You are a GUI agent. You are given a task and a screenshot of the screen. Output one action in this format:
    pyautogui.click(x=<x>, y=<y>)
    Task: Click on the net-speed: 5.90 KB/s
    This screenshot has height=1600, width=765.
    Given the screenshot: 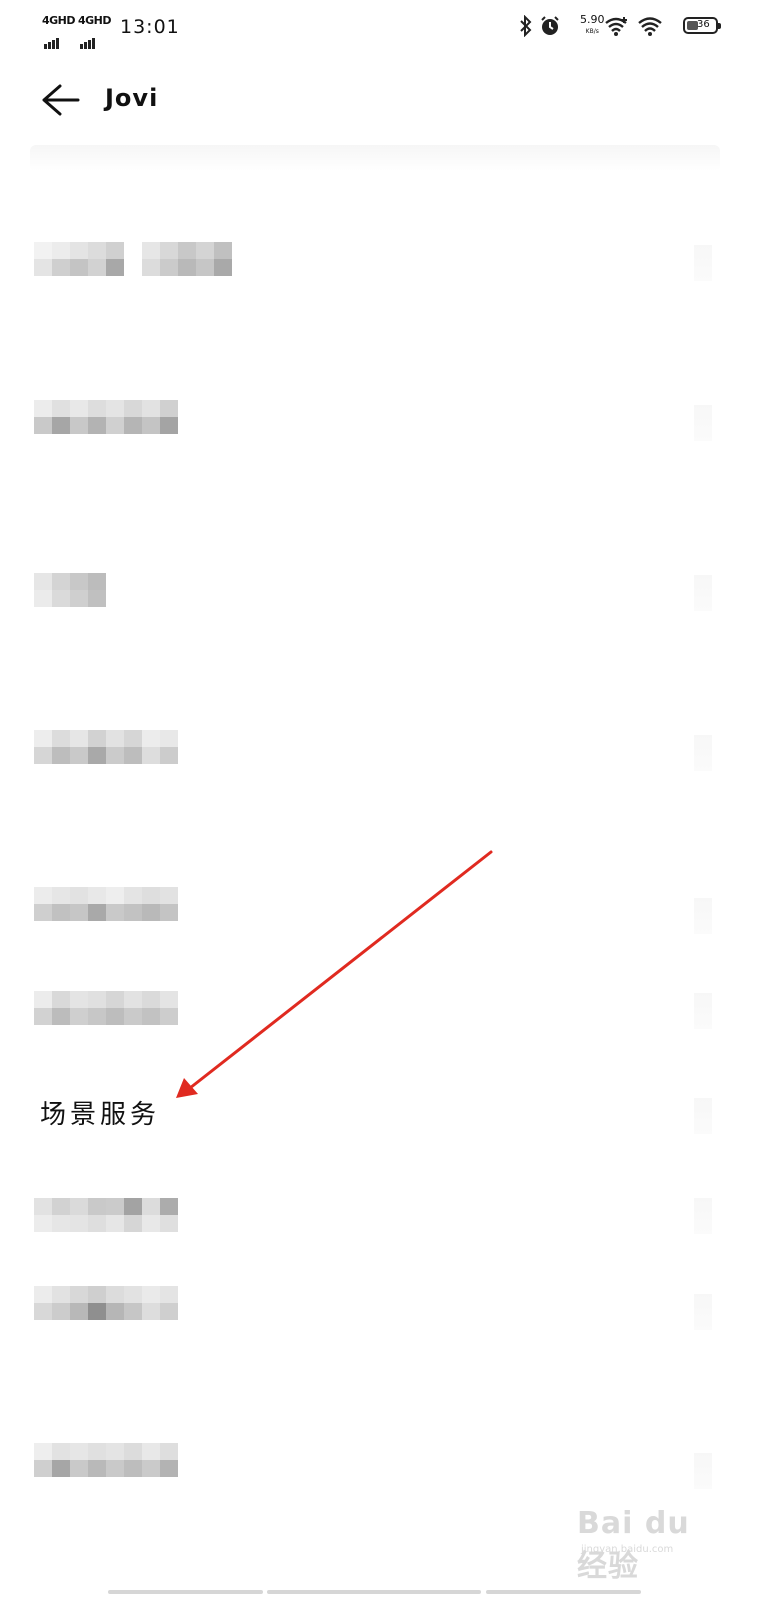 What is the action you would take?
    pyautogui.click(x=592, y=26)
    